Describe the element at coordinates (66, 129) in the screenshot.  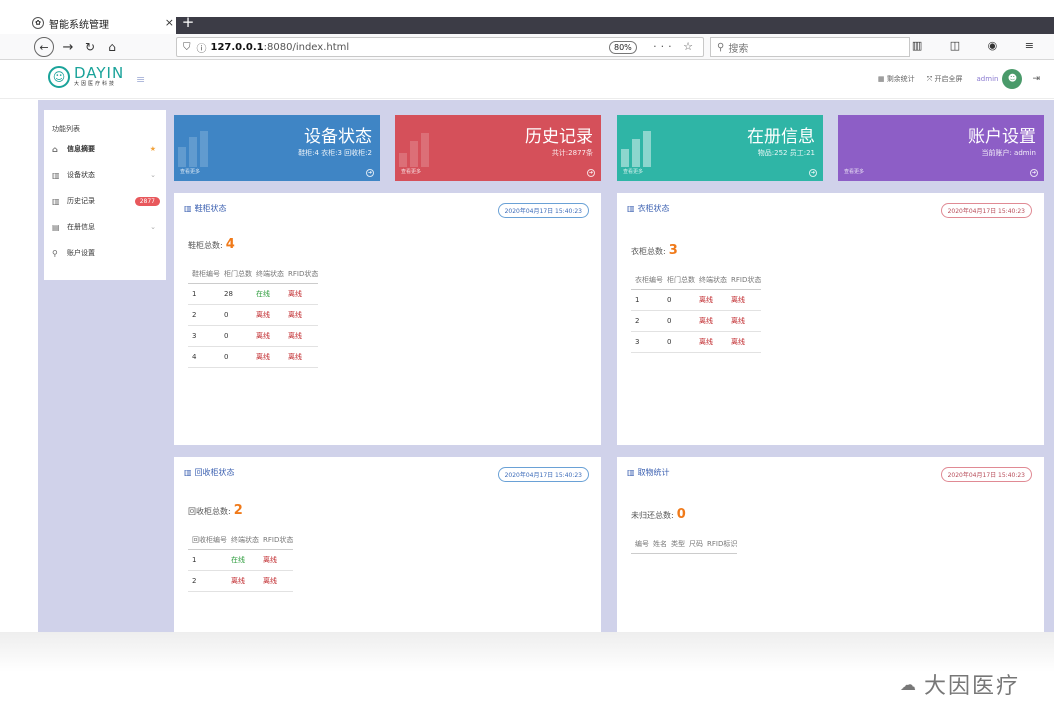
I see `sidebar-title: 功能列表` at that location.